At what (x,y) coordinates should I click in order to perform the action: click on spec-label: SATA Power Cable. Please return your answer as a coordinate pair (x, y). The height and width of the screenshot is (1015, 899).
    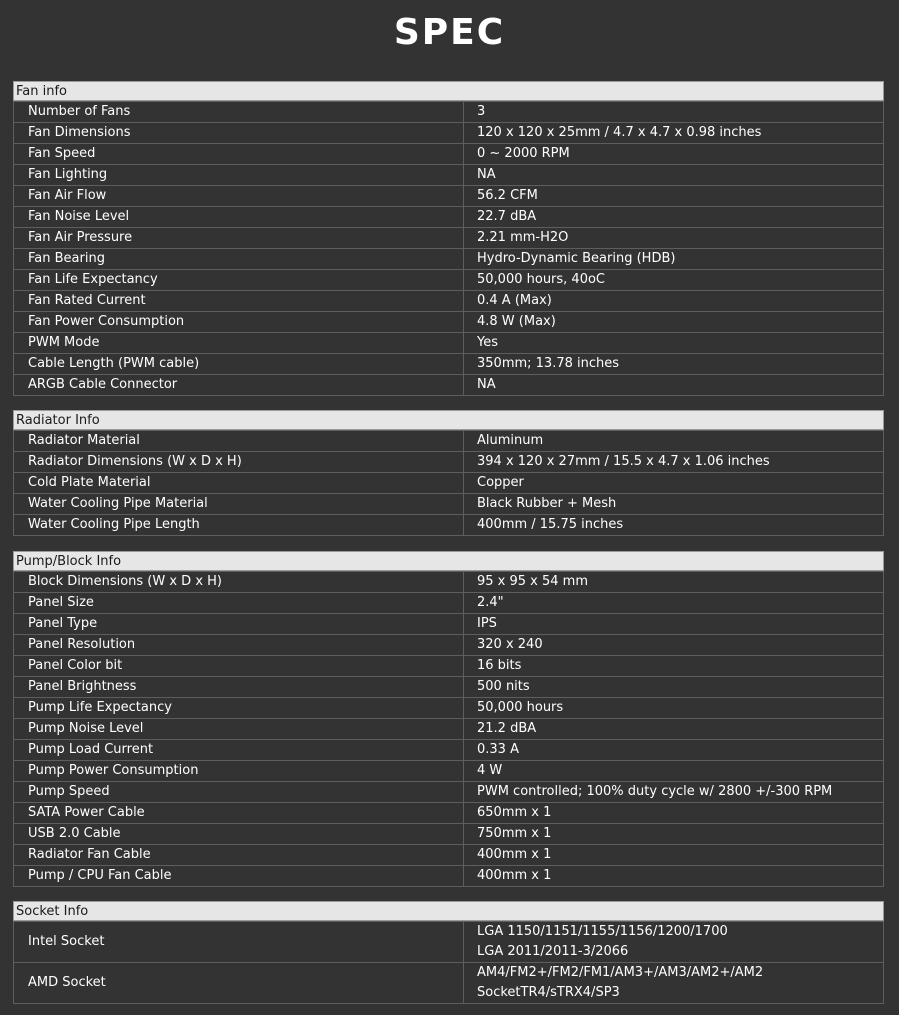
    Looking at the image, I should click on (238, 813).